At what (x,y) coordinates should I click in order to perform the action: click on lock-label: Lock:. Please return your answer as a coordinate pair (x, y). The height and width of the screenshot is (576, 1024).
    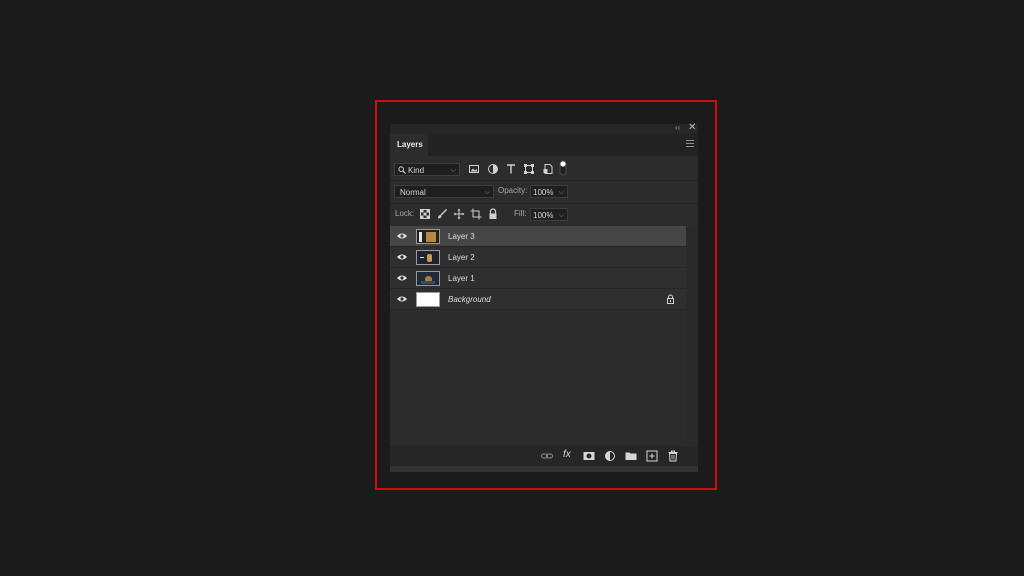
    Looking at the image, I should click on (405, 213).